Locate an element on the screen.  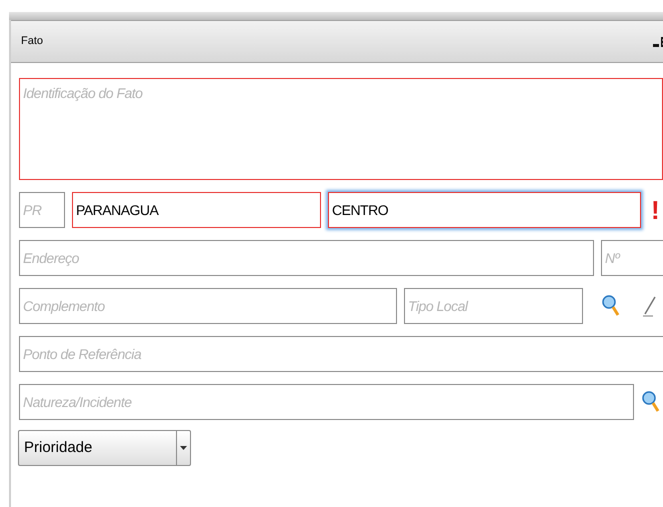
input-field: Natureza/Incidente is located at coordinates (326, 402).